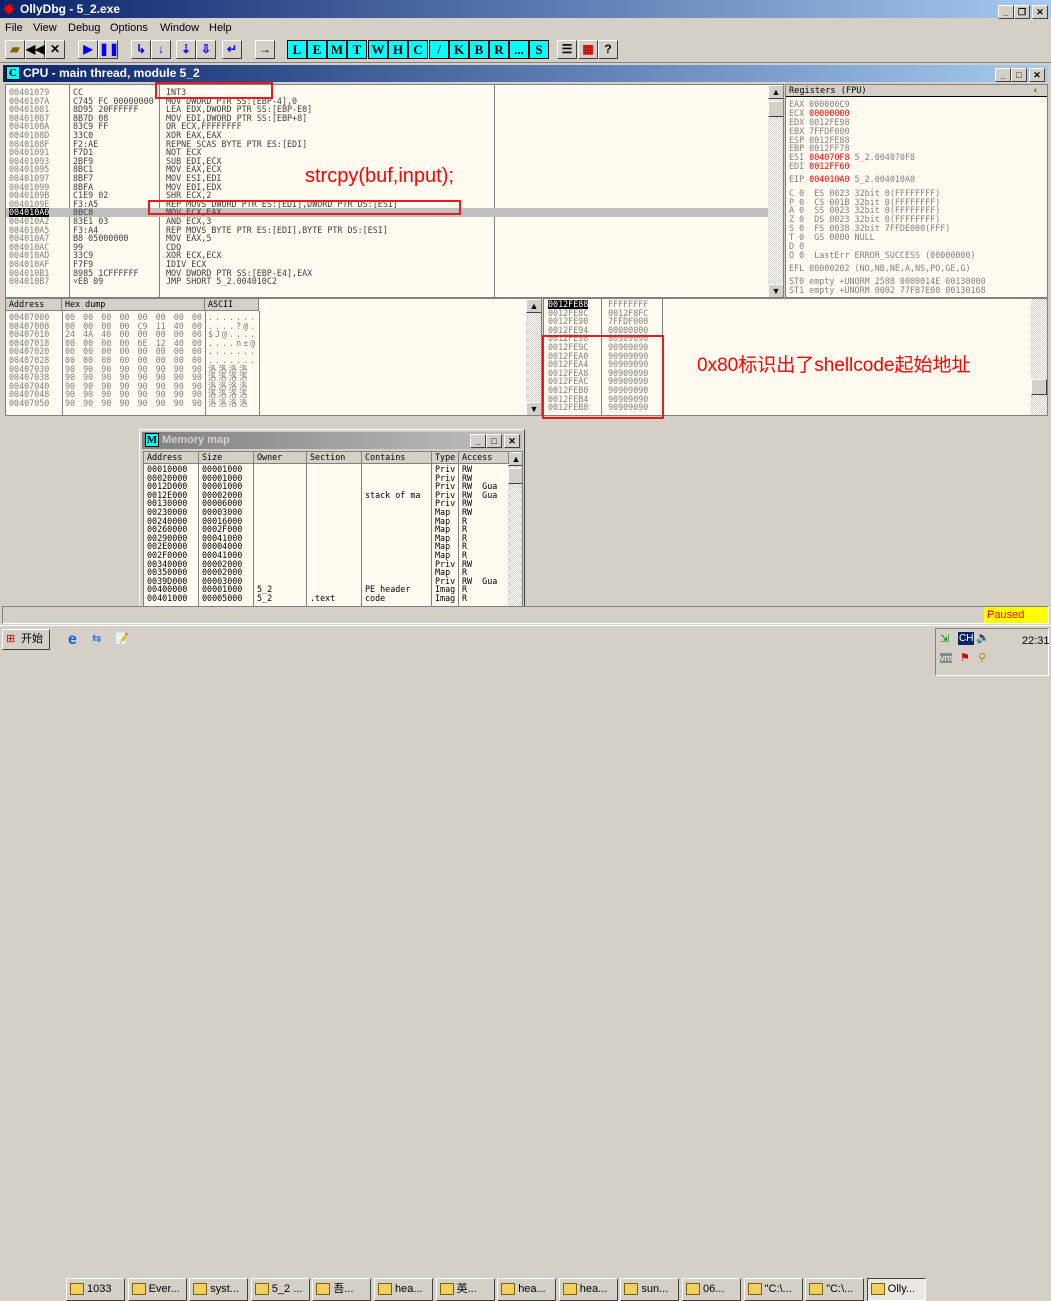 The height and width of the screenshot is (1301, 1051). I want to click on memmap-cell: R, so click(464, 598).